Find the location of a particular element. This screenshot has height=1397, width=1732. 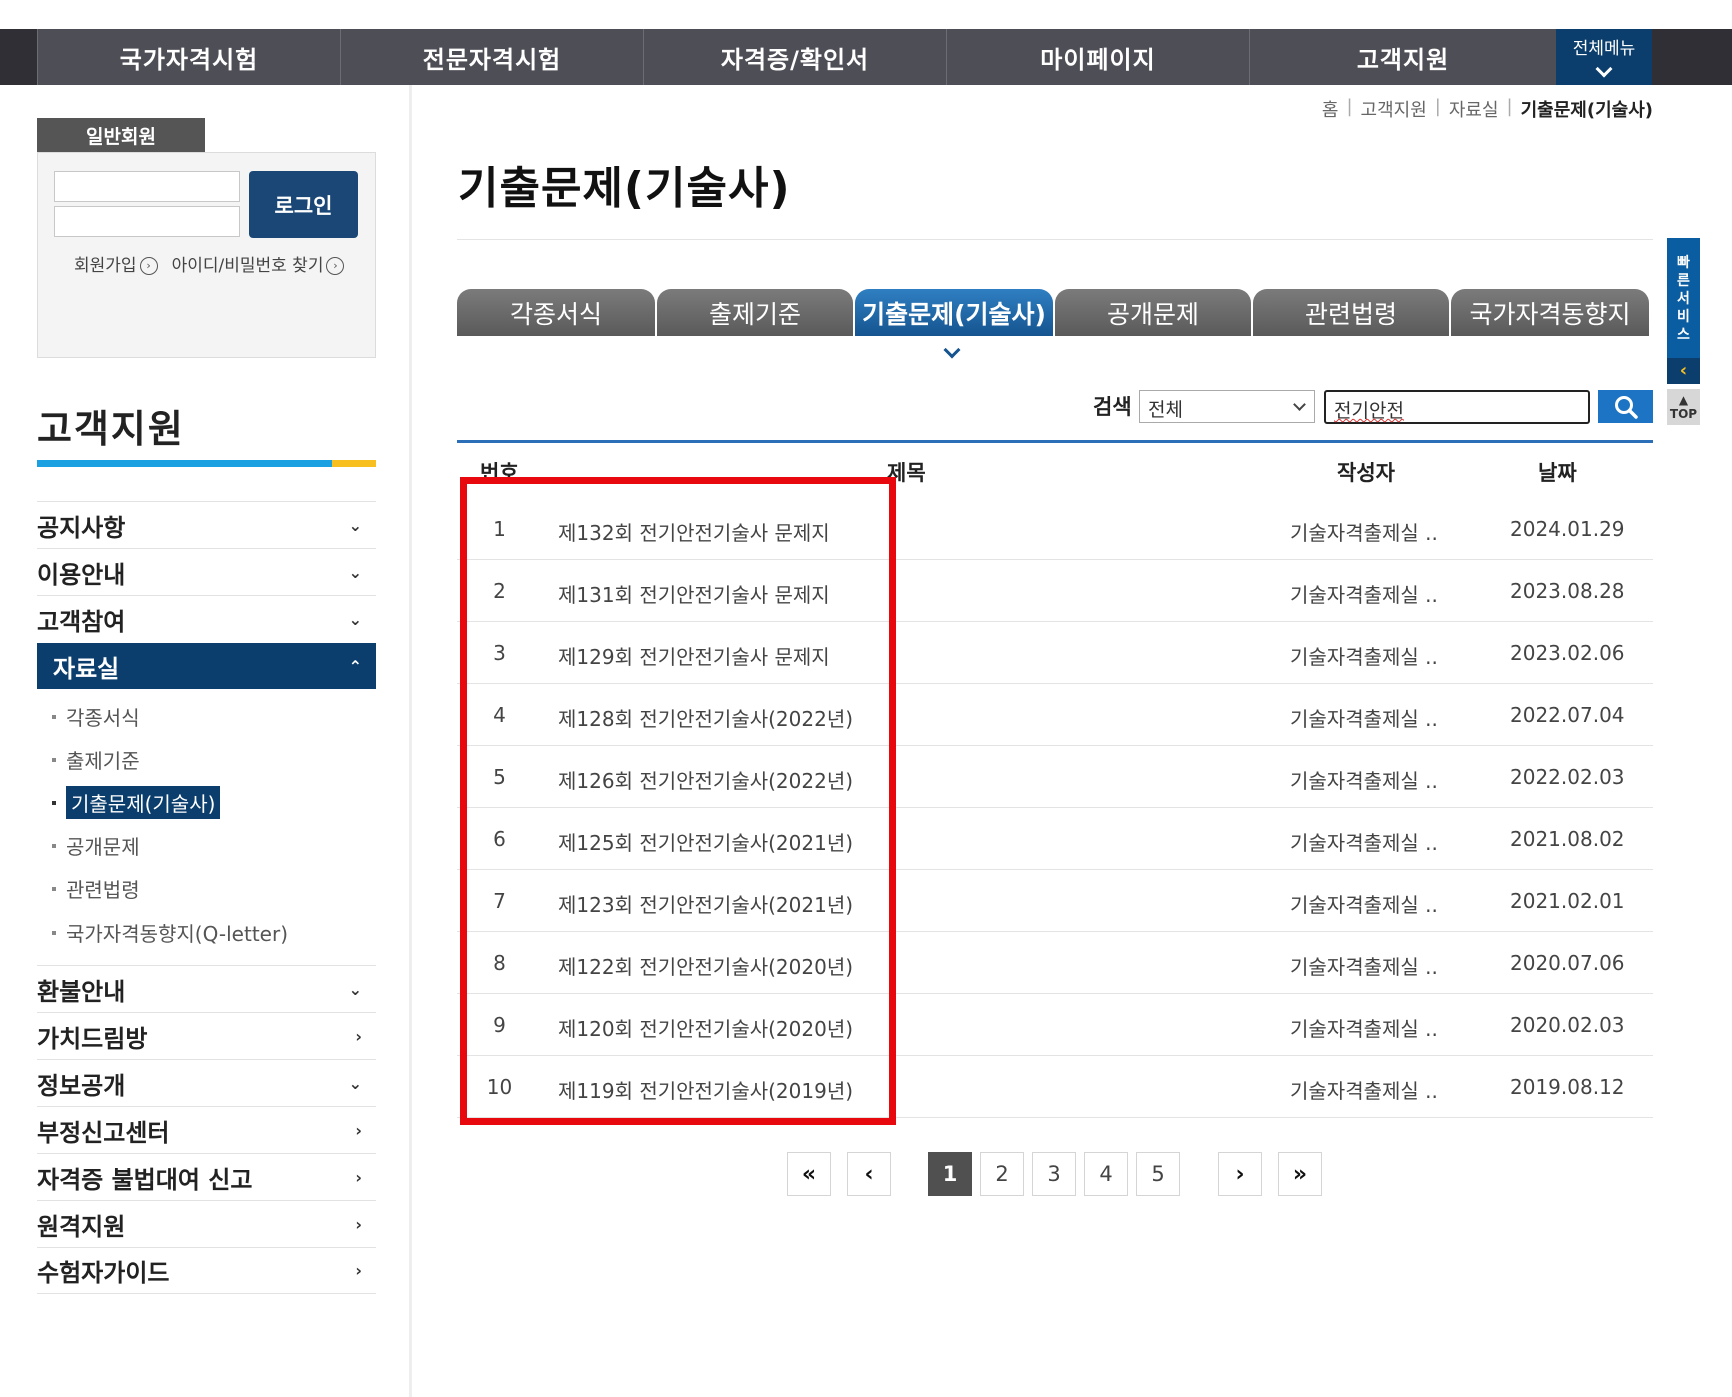

submenu-q-letter: 국가자격동향지(Q-letter) is located at coordinates (170, 932).